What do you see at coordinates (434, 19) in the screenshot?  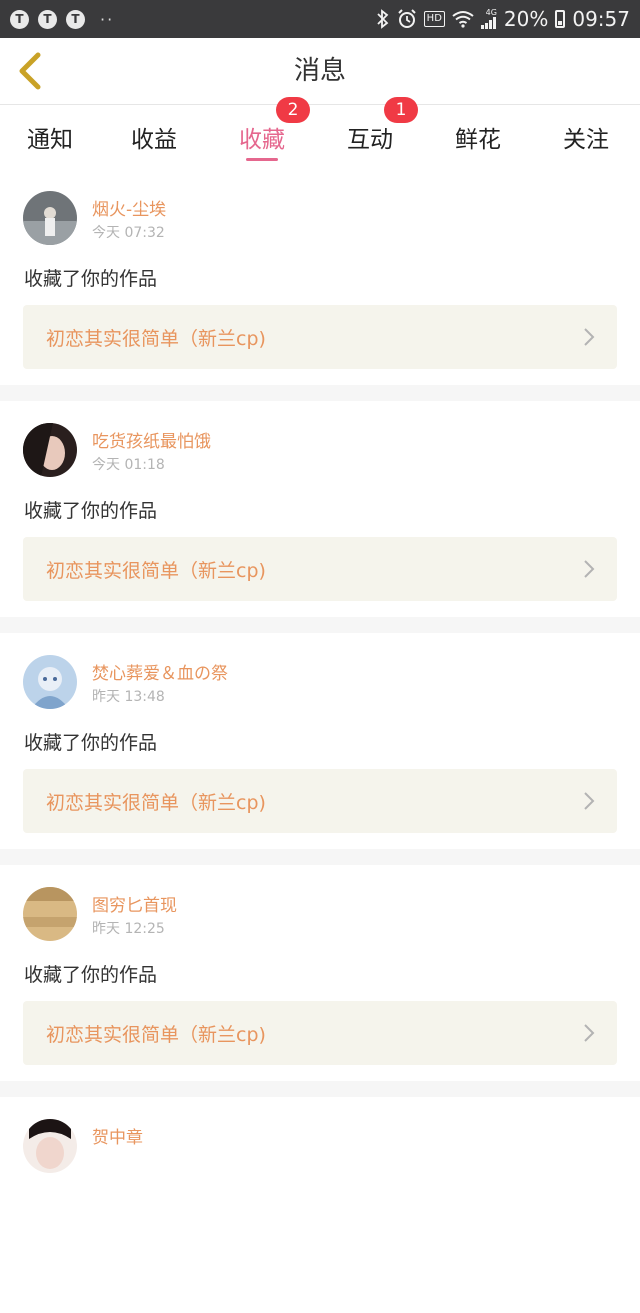 I see `hd-icon: HD` at bounding box center [434, 19].